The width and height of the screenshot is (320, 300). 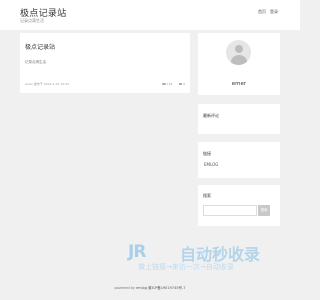 I want to click on comments-stat: 0, so click(x=181, y=84).